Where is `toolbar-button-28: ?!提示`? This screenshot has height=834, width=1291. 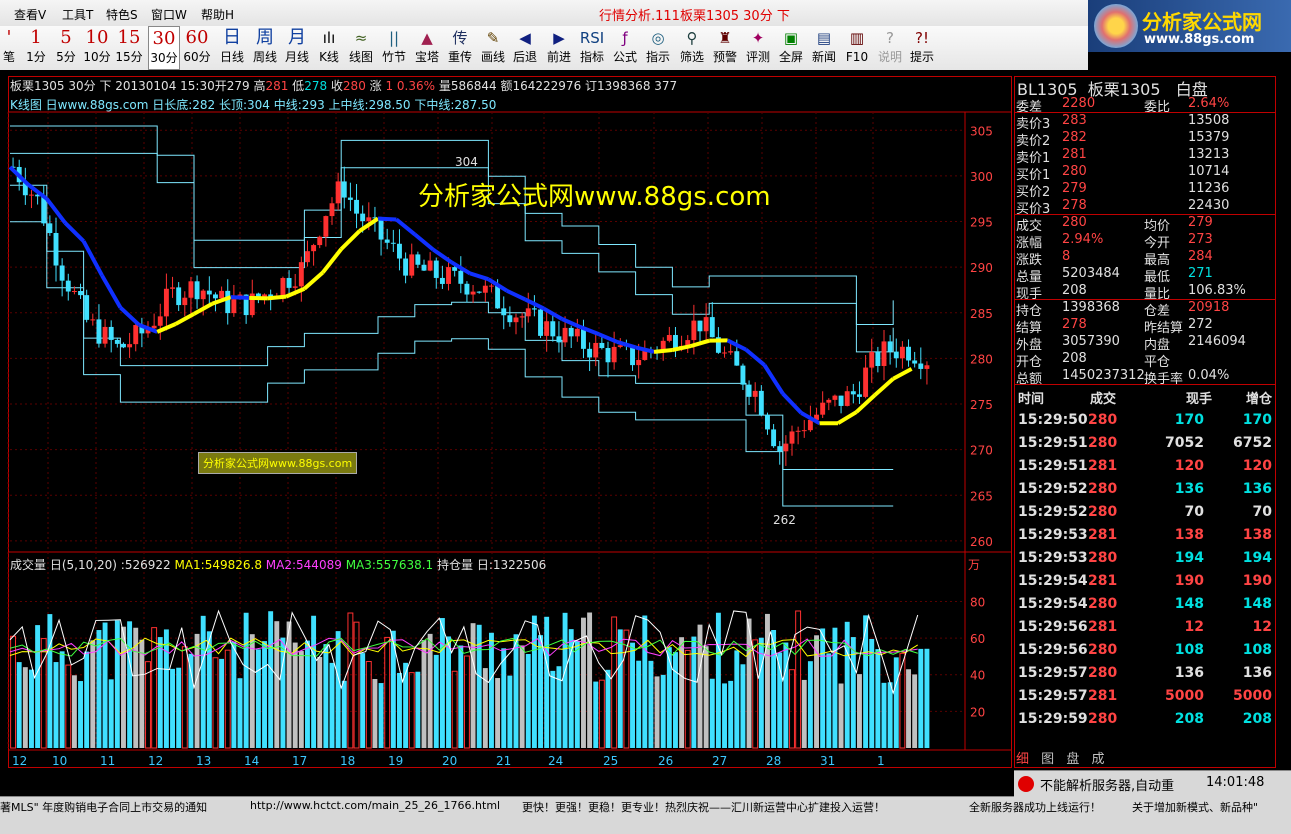 toolbar-button-28: ?!提示 is located at coordinates (922, 48).